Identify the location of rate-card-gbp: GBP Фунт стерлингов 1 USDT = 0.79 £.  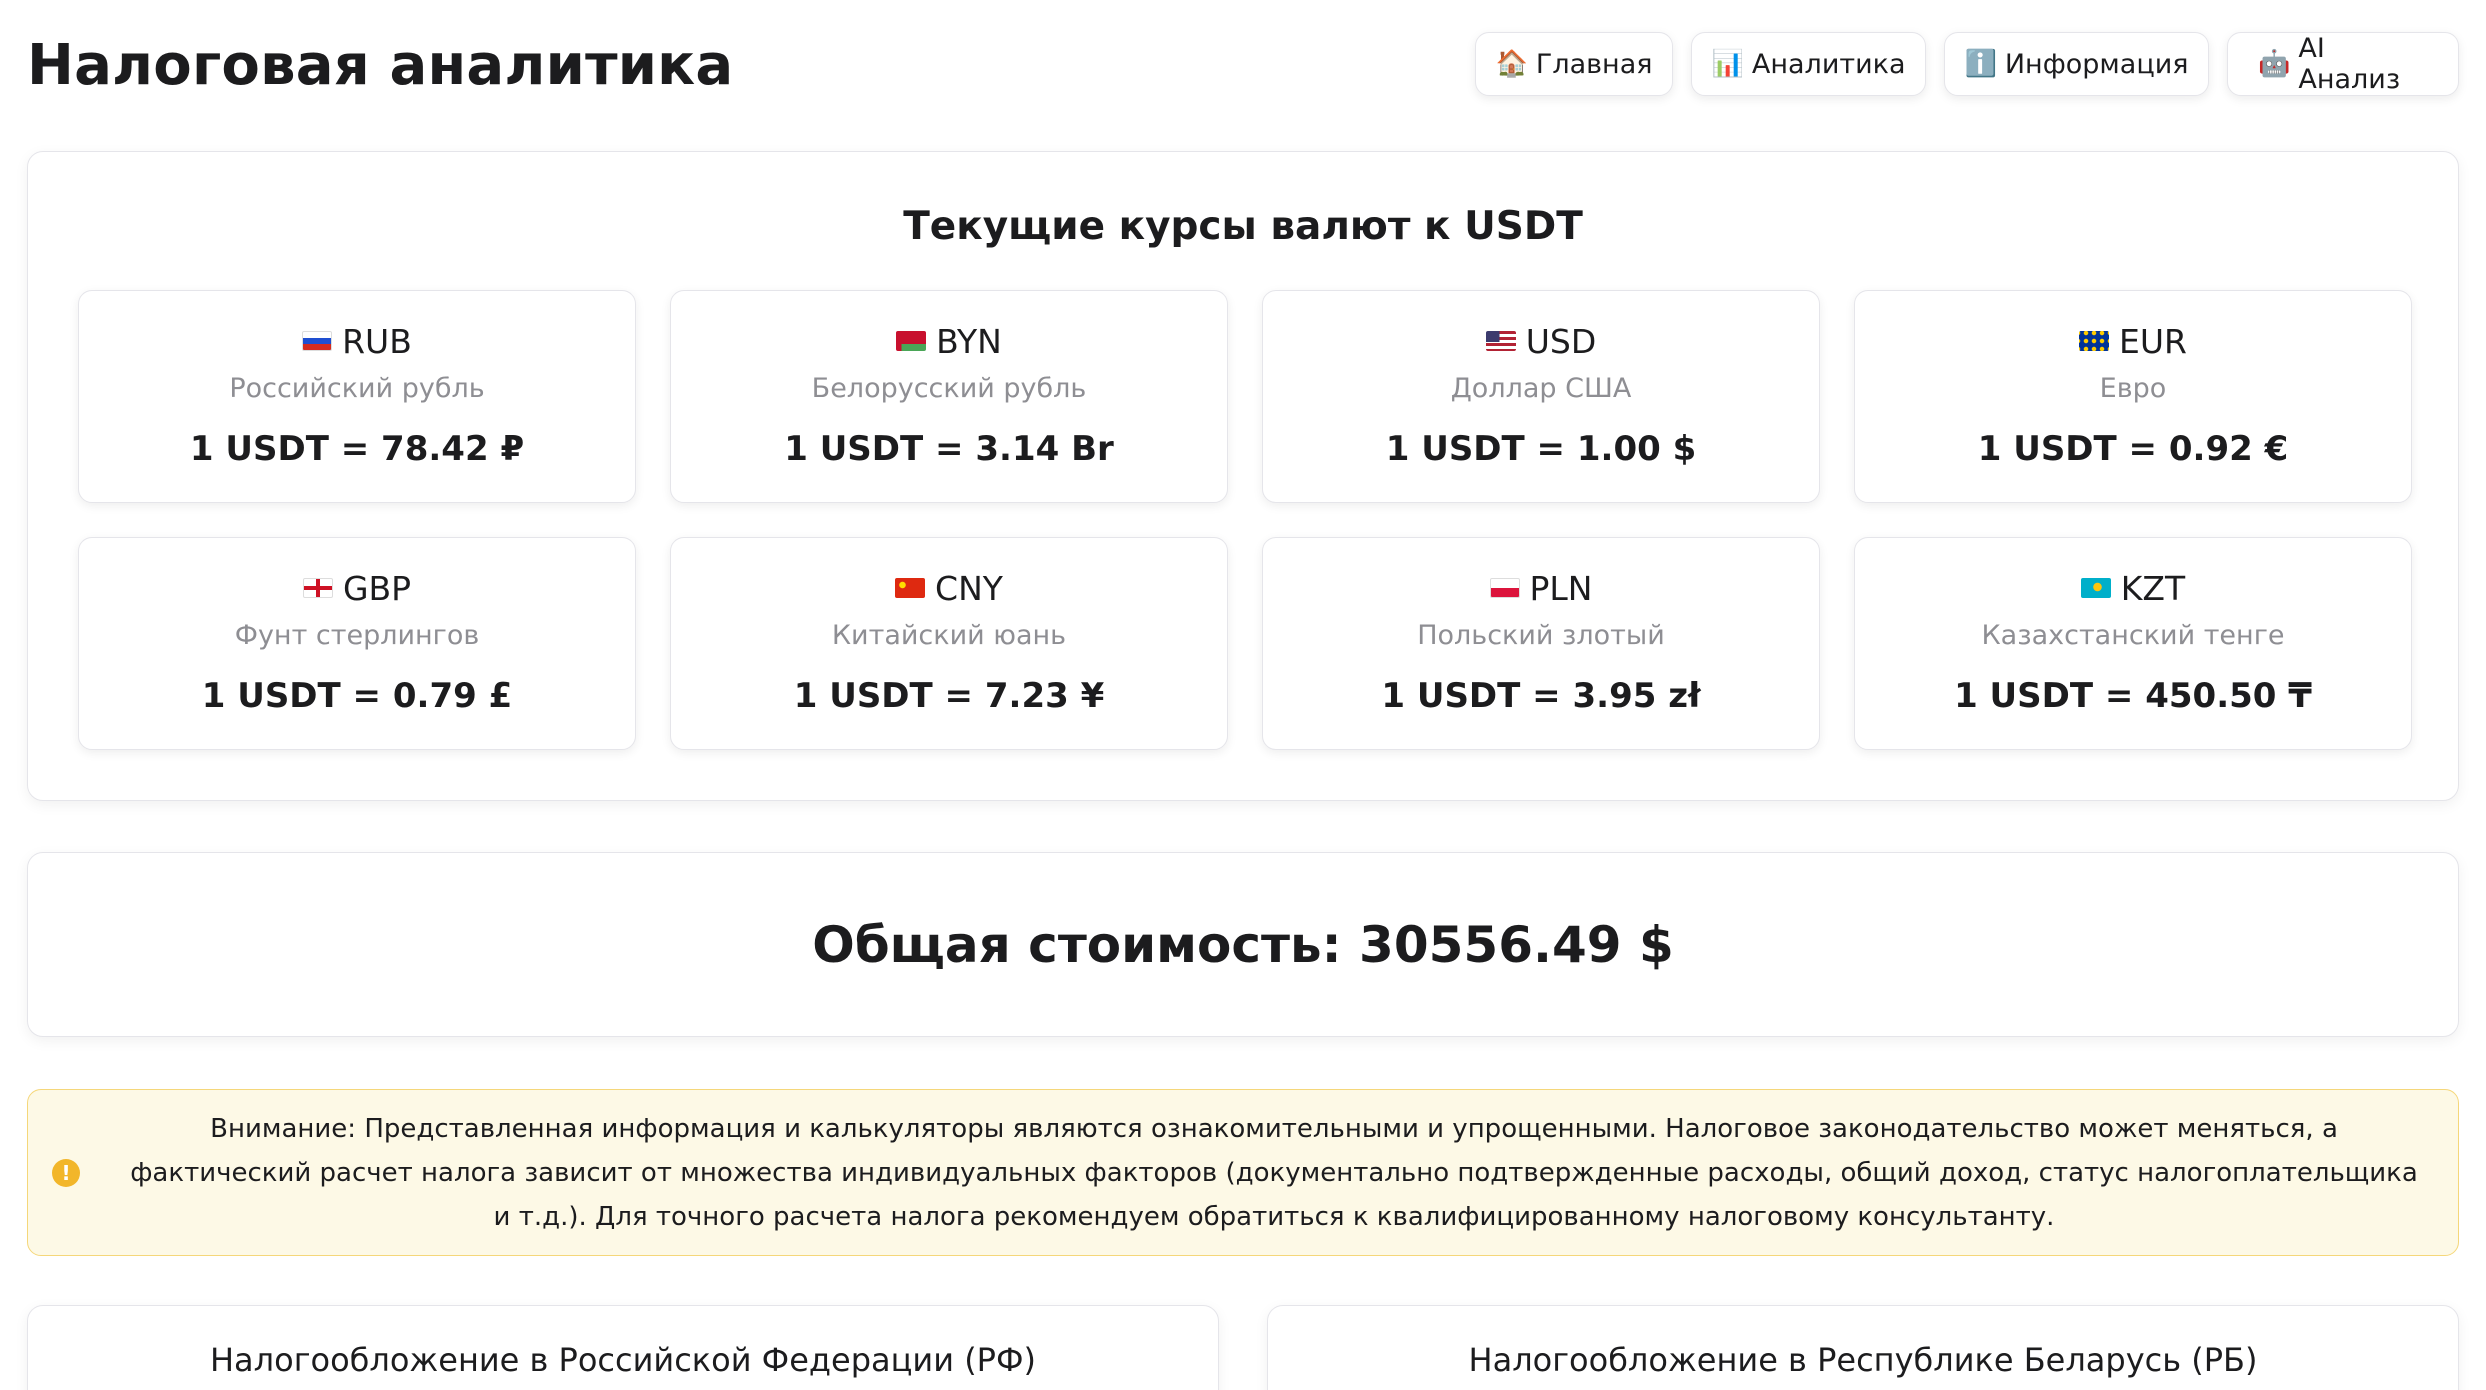
(357, 643).